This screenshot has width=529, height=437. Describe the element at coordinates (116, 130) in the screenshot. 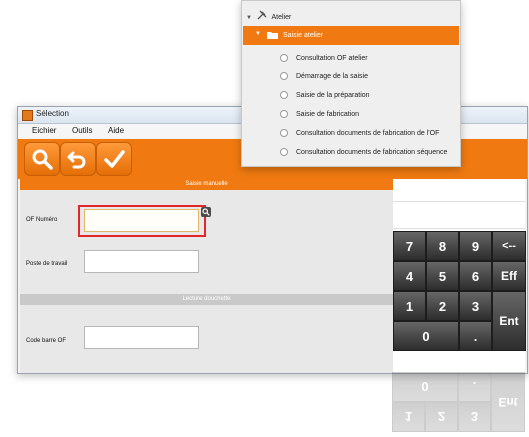

I see `menu-aide: Aide` at that location.